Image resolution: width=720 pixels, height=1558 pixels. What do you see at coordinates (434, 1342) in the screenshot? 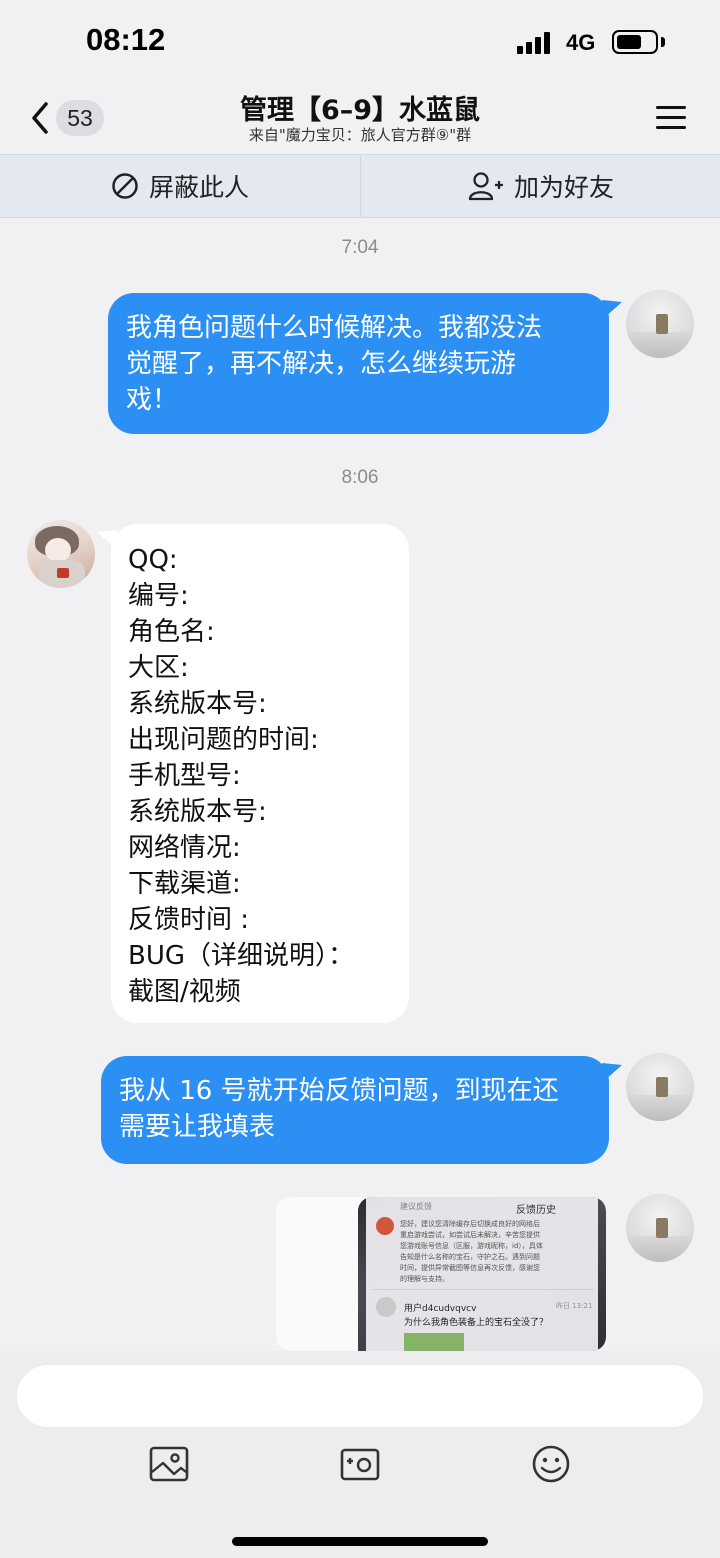
I see `photo-thumbnail` at bounding box center [434, 1342].